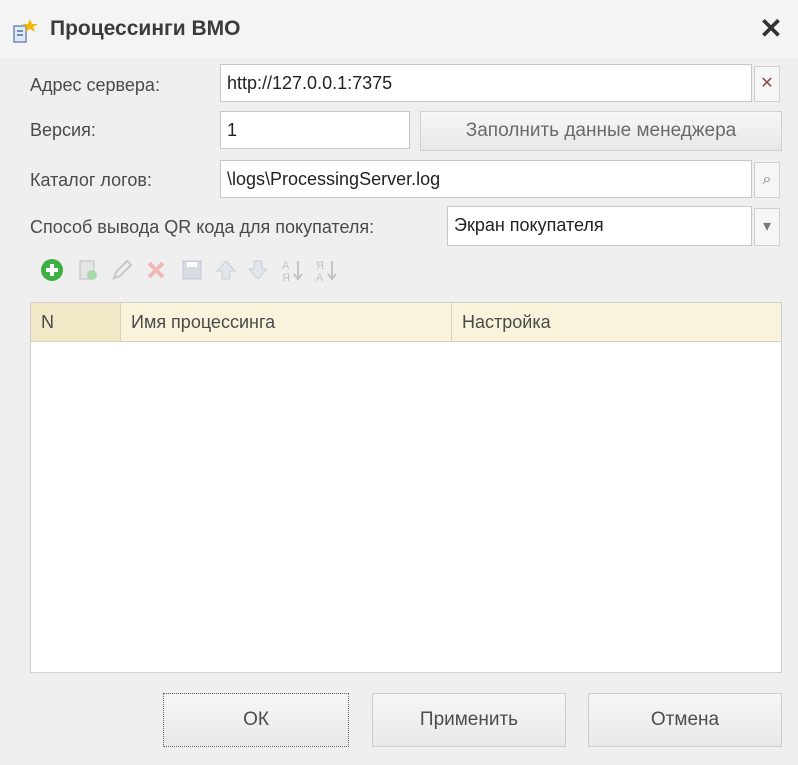  What do you see at coordinates (63, 130) in the screenshot?
I see `version-label: Версия:` at bounding box center [63, 130].